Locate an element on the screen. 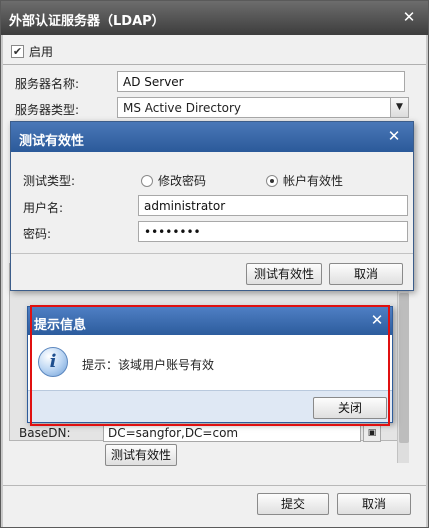 The height and width of the screenshot is (528, 429). test-button: 测试有效性 is located at coordinates (284, 274).